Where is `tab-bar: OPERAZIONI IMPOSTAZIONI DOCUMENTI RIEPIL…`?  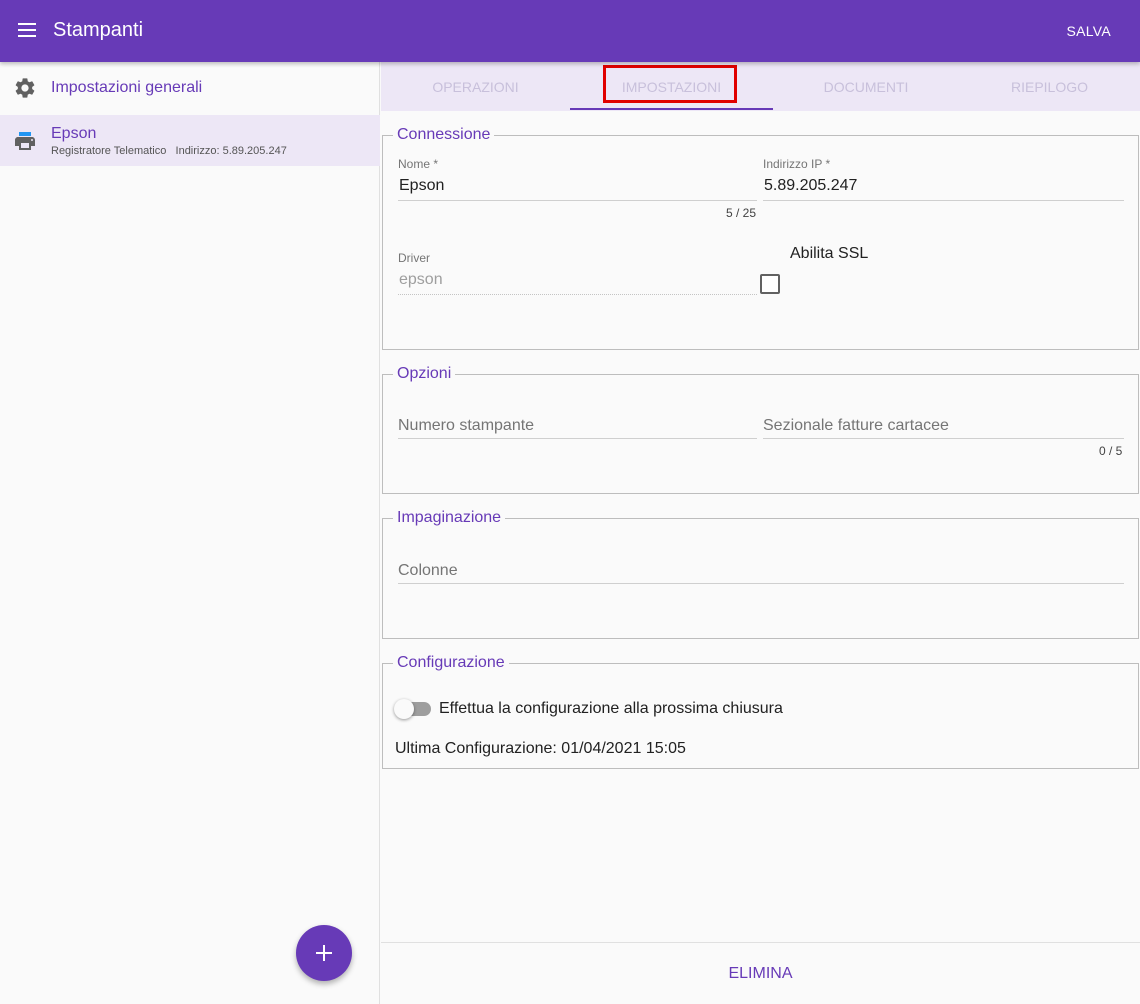 tab-bar: OPERAZIONI IMPOSTAZIONI DOCUMENTI RIEPIL… is located at coordinates (760, 86).